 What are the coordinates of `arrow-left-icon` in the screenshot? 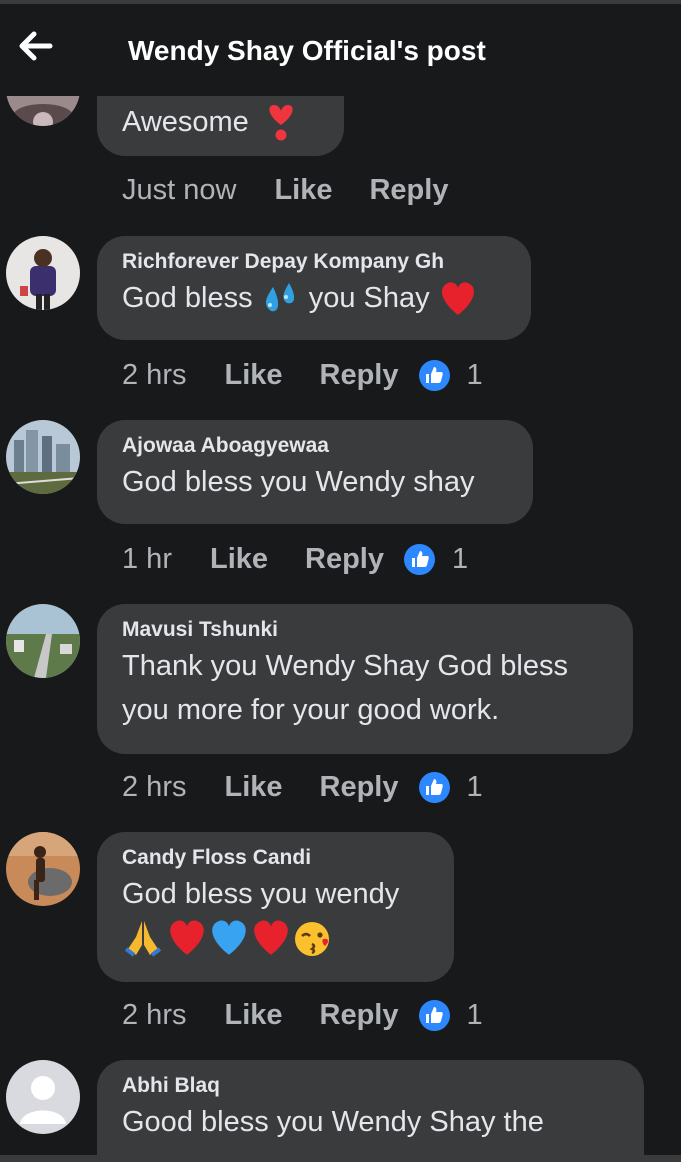 It's located at (36, 46).